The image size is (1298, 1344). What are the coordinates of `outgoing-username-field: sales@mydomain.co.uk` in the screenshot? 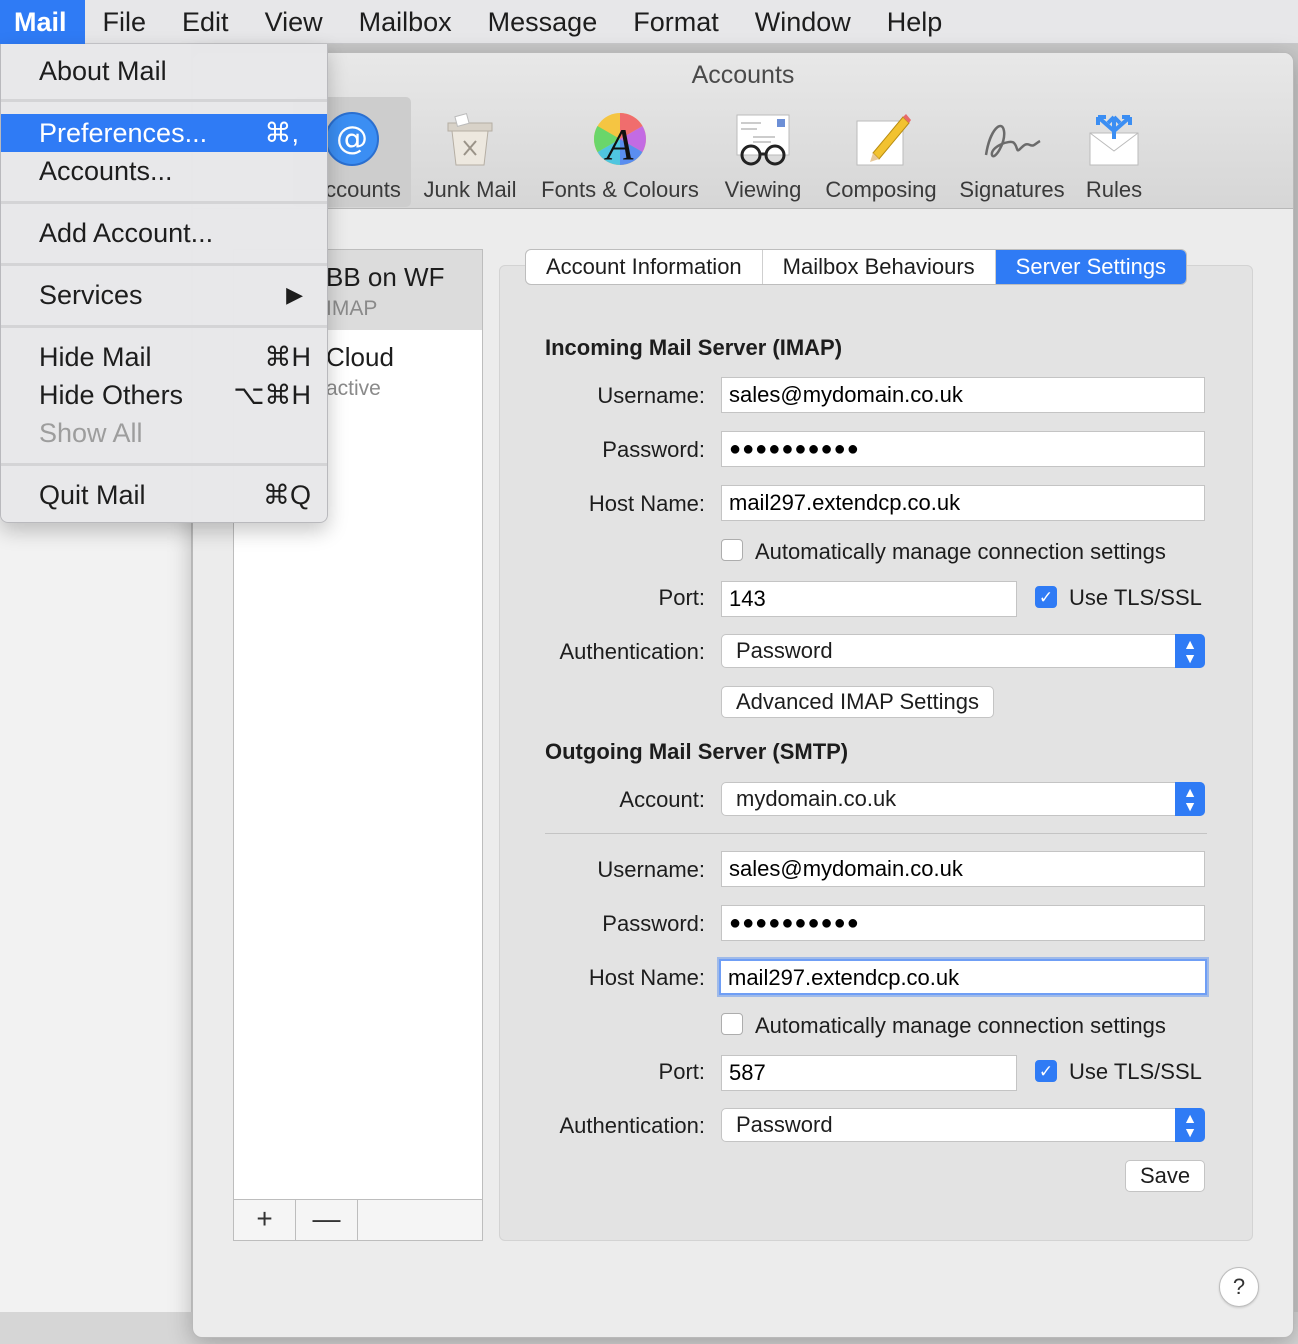 It's located at (963, 869).